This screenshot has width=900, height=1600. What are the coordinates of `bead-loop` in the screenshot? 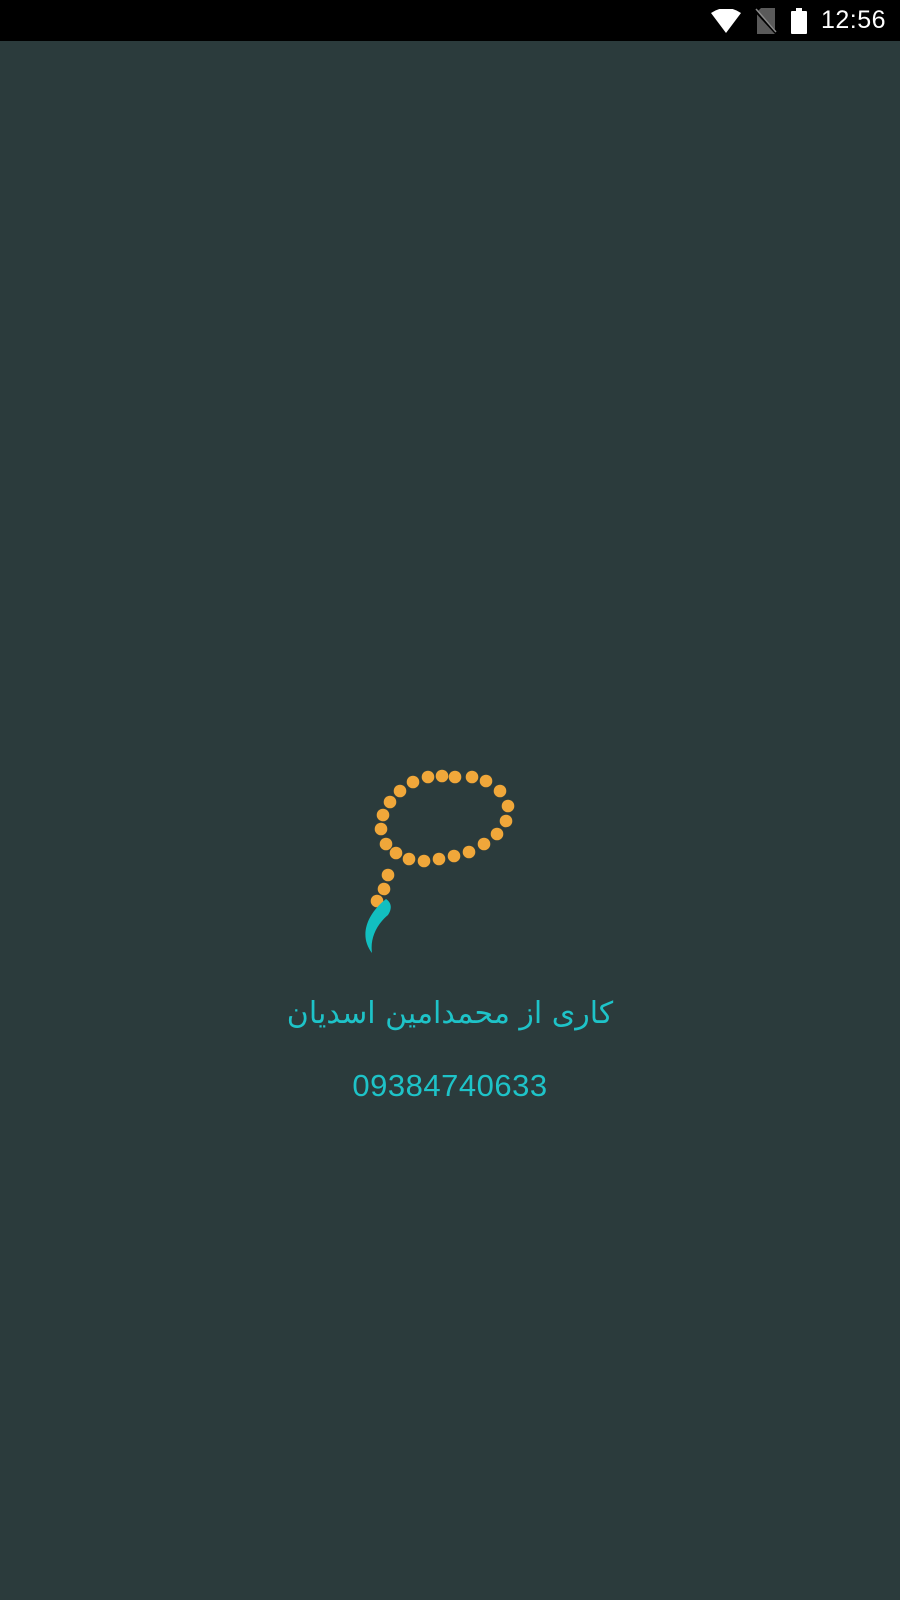 It's located at (442, 838).